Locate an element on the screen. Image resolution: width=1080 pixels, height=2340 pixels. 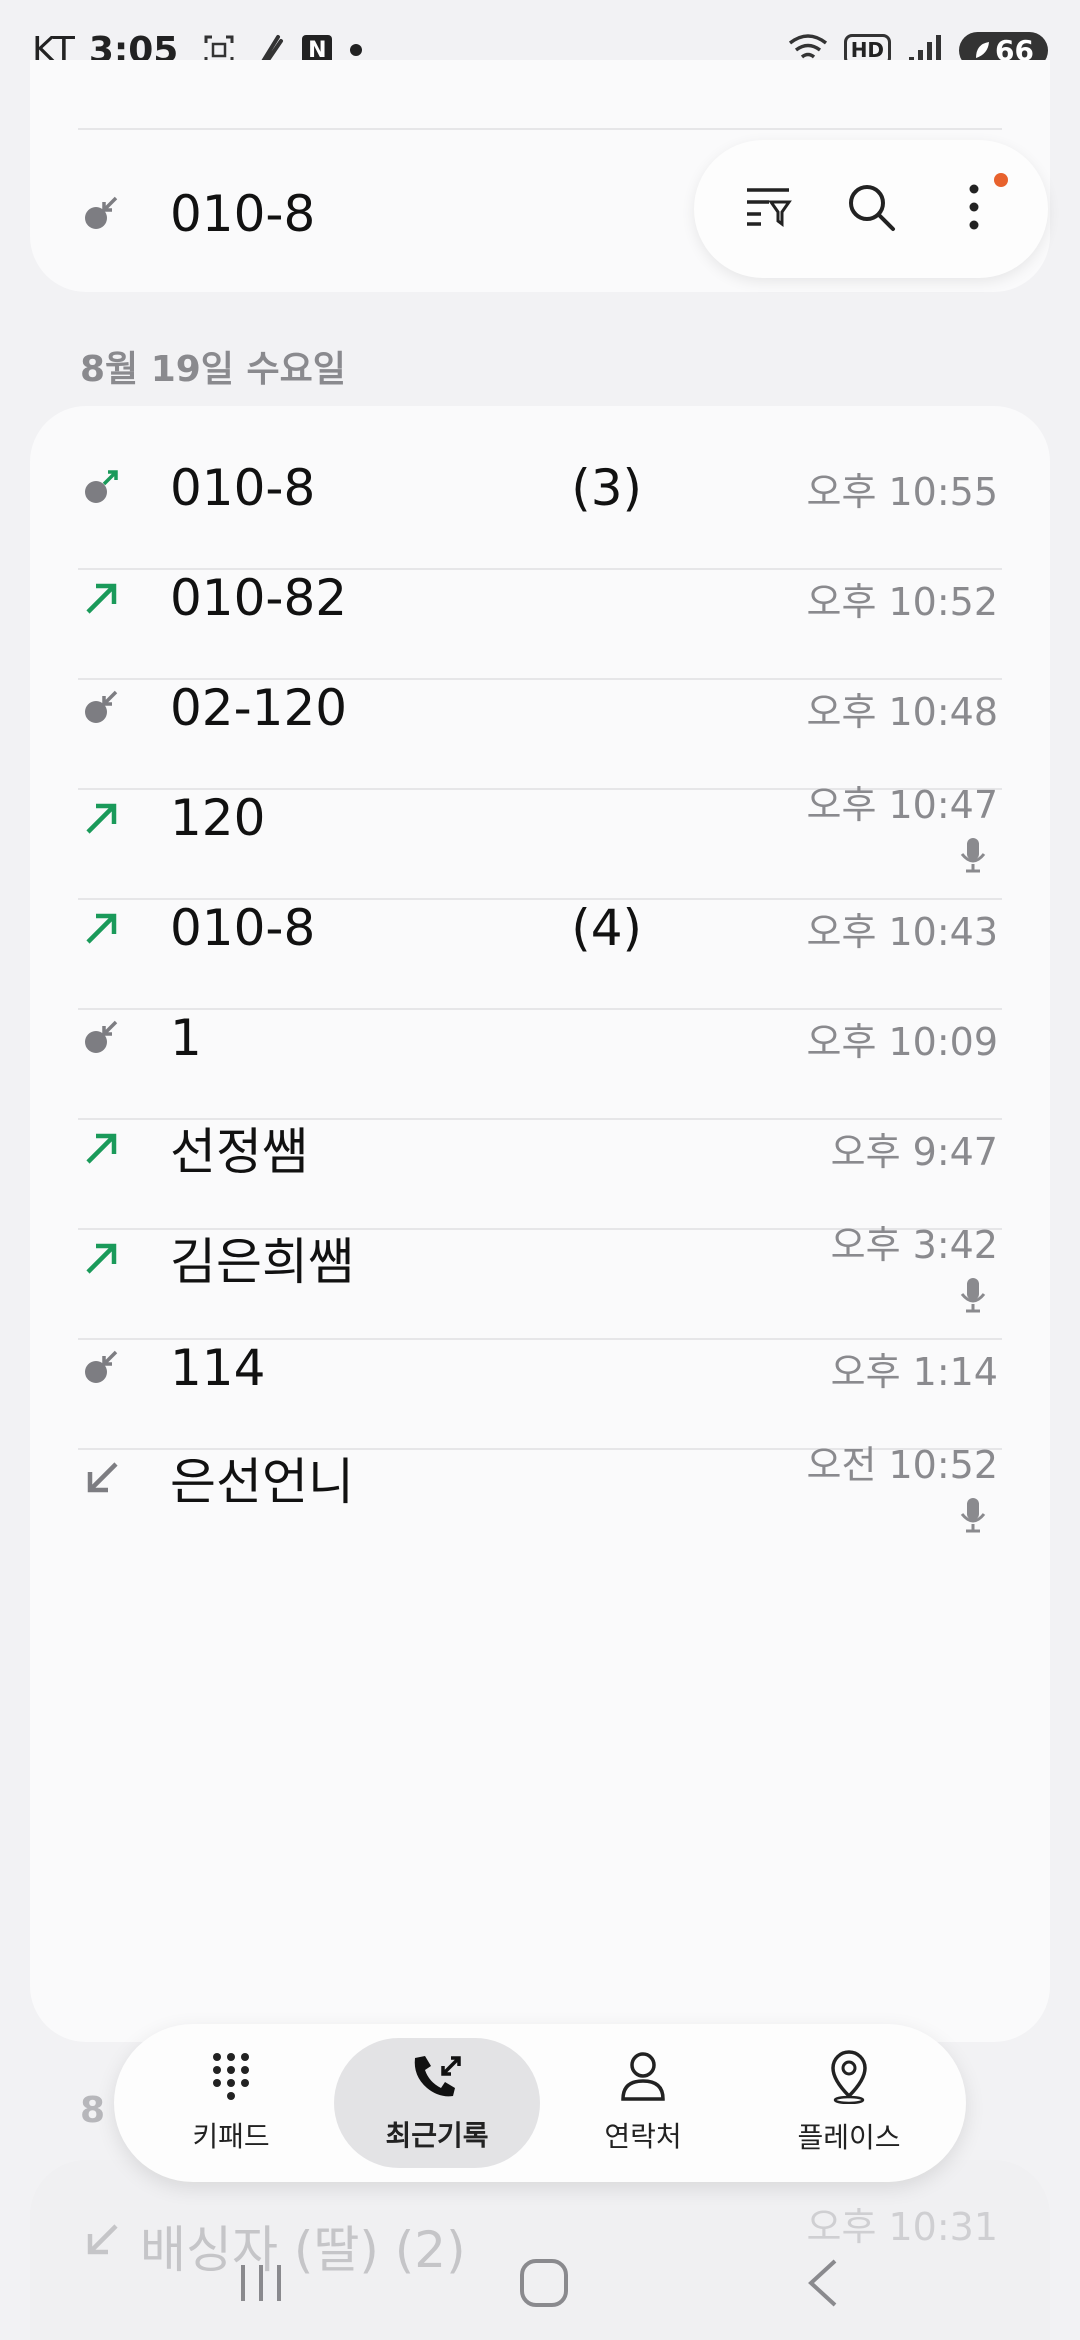
call-time: 오후 10:55 is located at coordinates (902, 491).